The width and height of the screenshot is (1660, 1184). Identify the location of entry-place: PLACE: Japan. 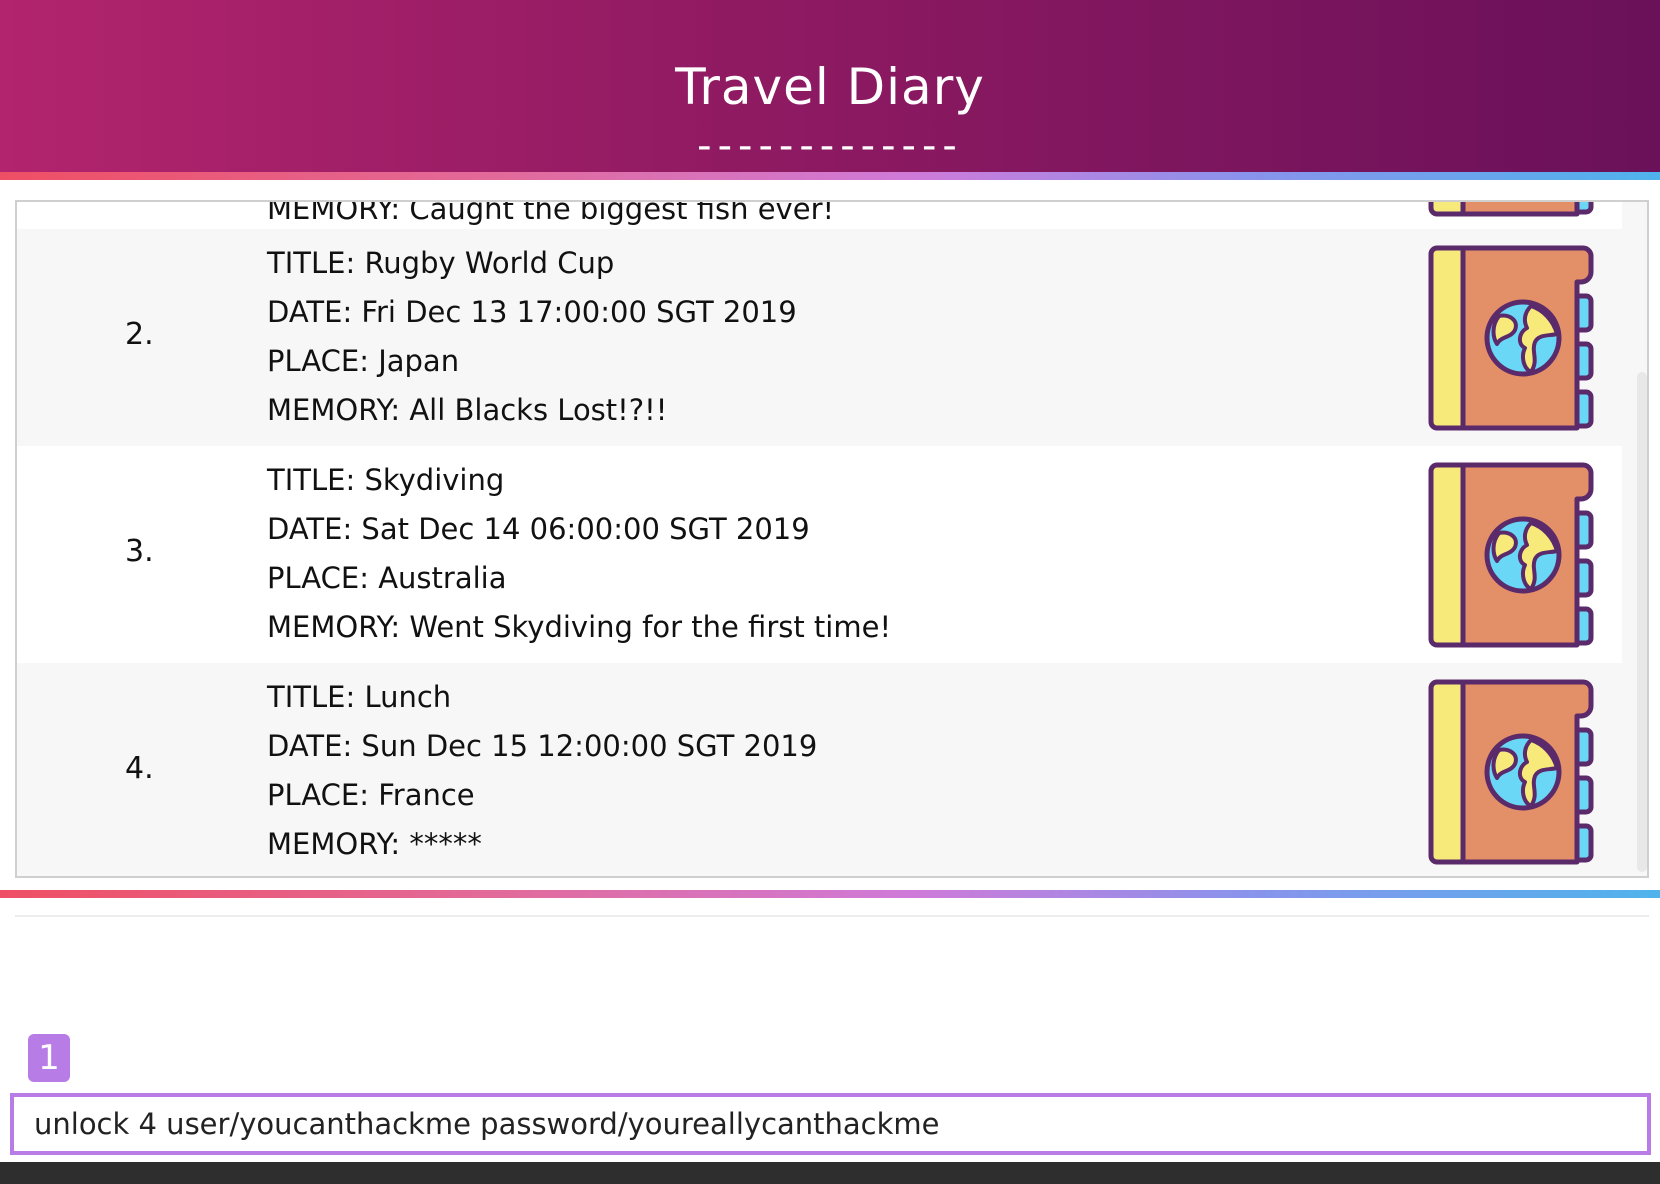
(363, 361).